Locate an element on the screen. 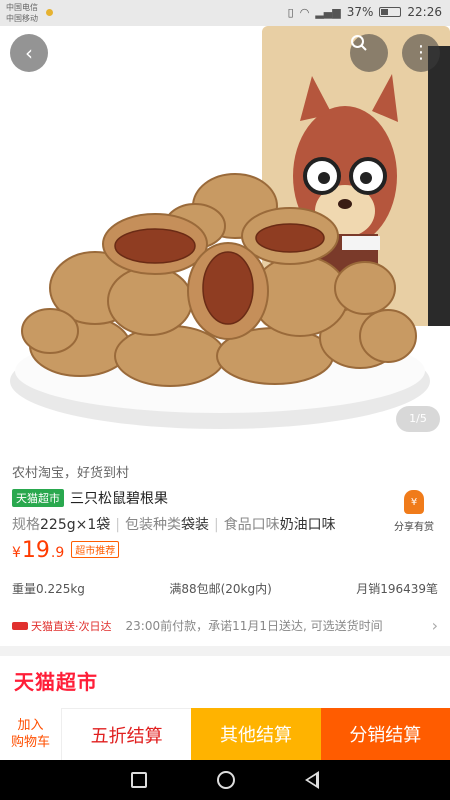  signal-icon: ▂▄▆ is located at coordinates (328, 12).